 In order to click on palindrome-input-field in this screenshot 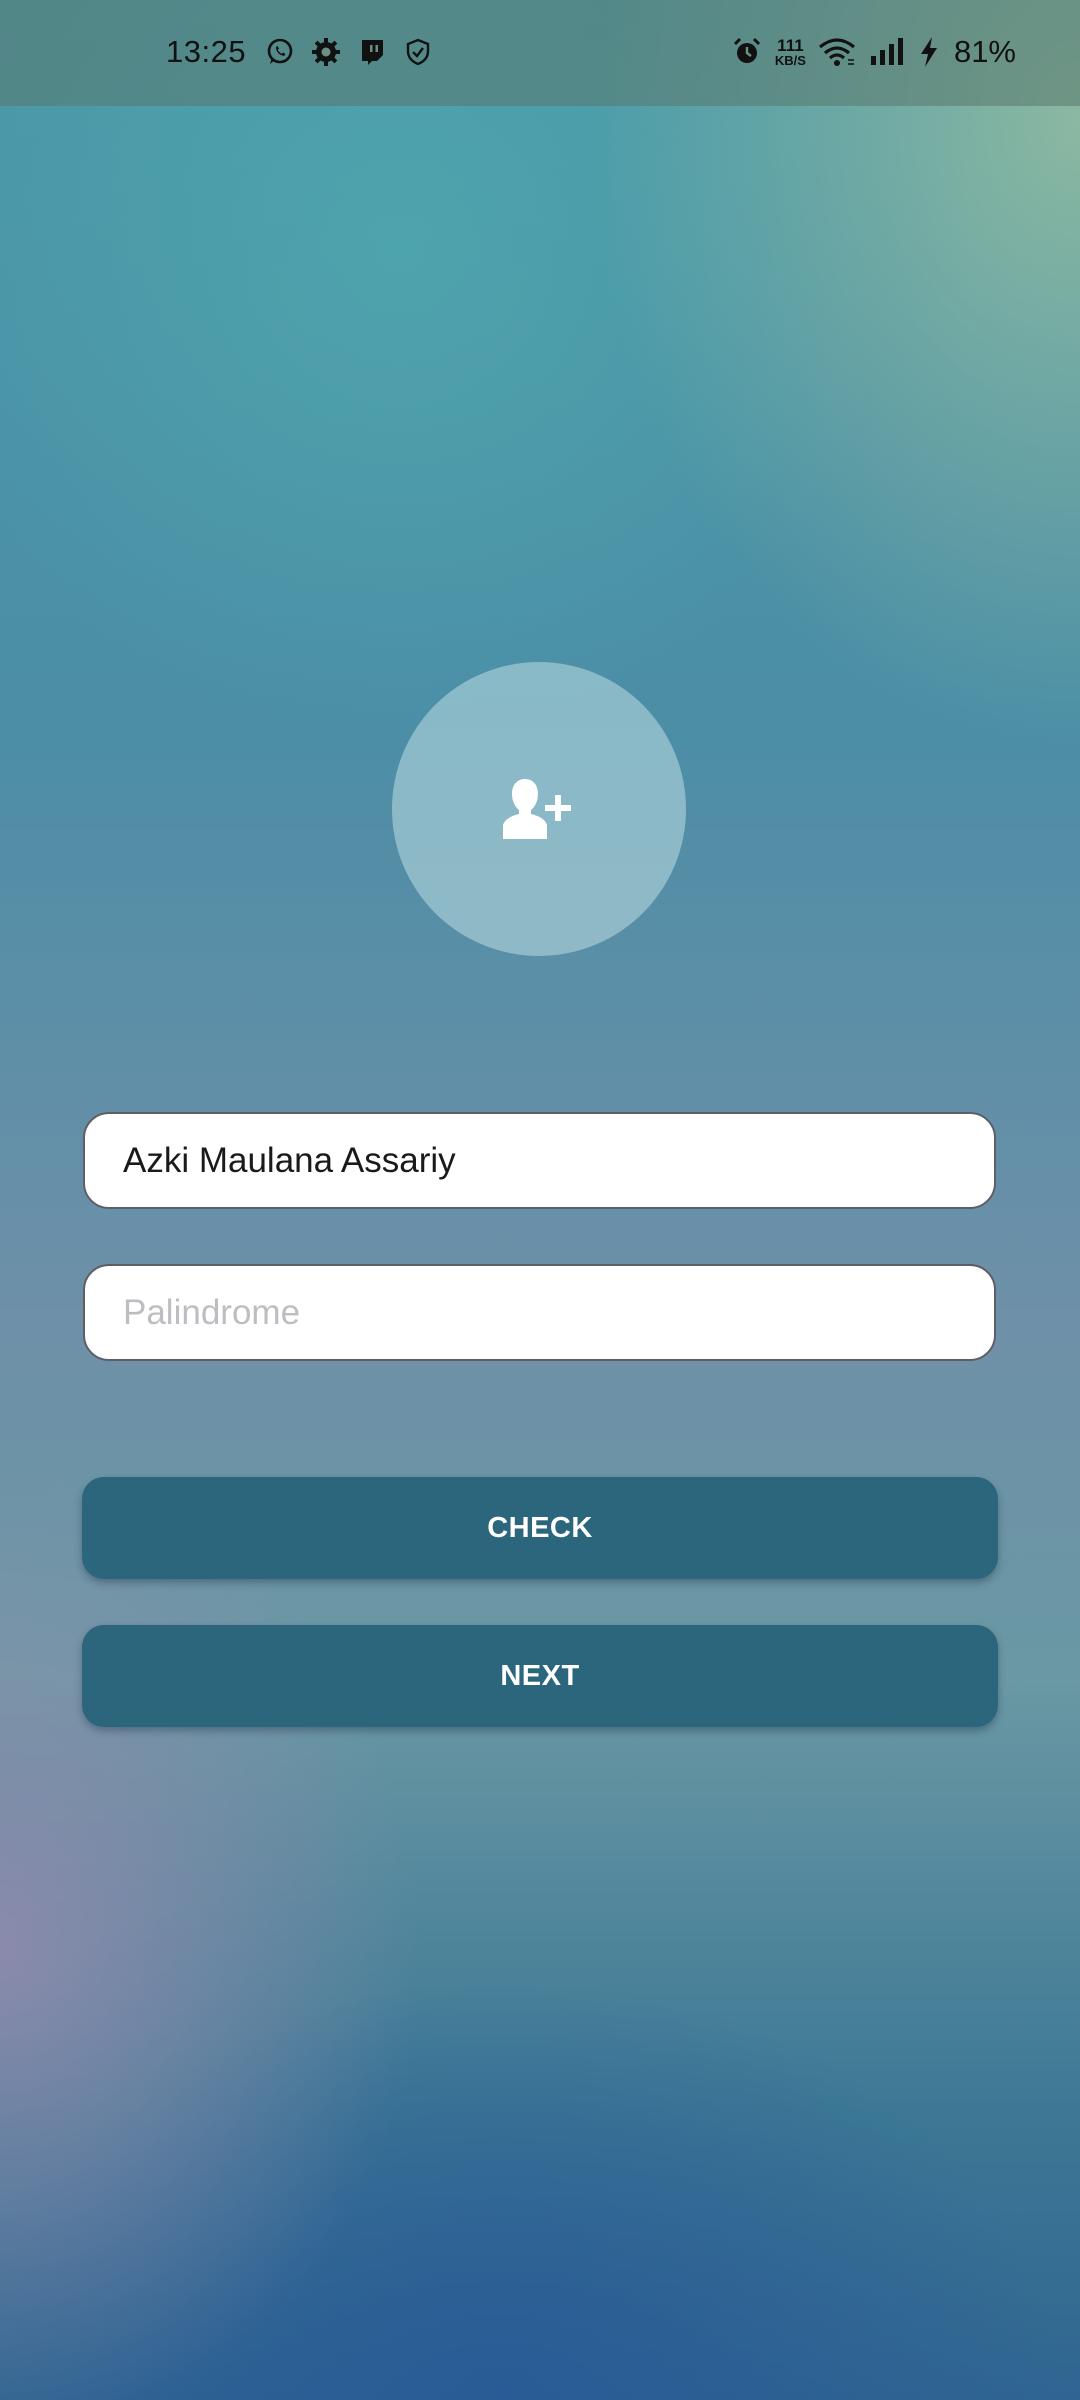, I will do `click(539, 1312)`.